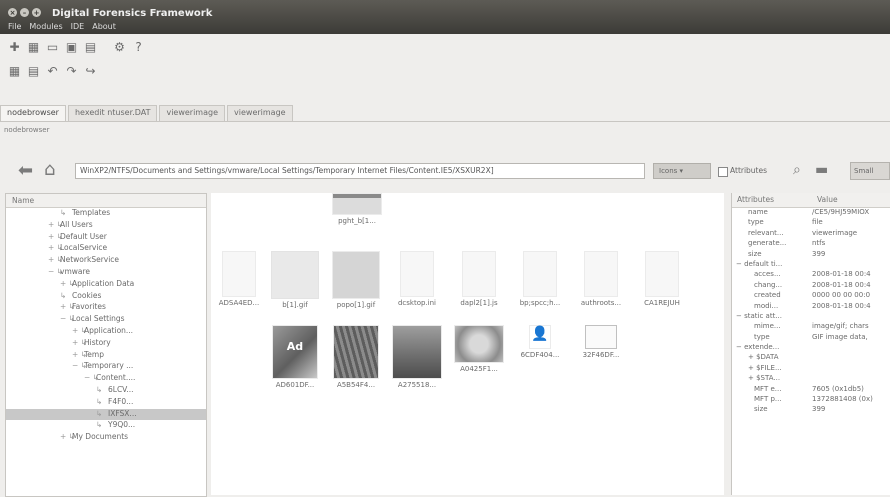 The image size is (890, 497). What do you see at coordinates (33, 71) in the screenshot?
I see `save-as-icon: ▤` at bounding box center [33, 71].